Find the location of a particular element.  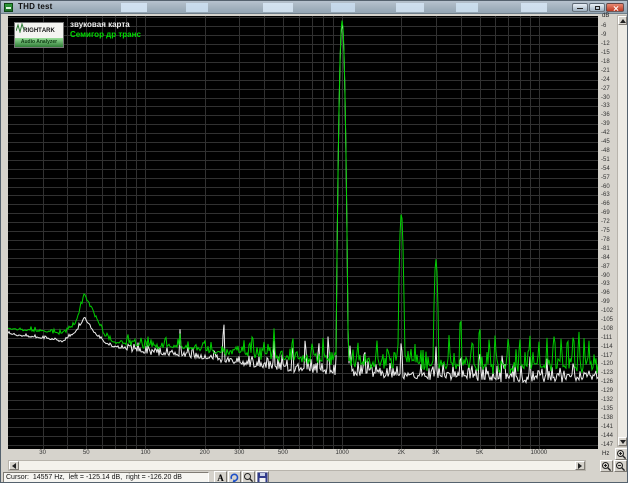

y-tick-label: -90 is located at coordinates (605, 275).